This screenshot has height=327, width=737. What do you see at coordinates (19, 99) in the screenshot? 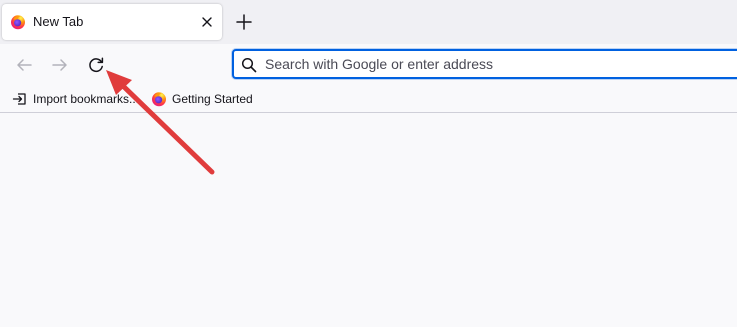
I see `import-icon` at bounding box center [19, 99].